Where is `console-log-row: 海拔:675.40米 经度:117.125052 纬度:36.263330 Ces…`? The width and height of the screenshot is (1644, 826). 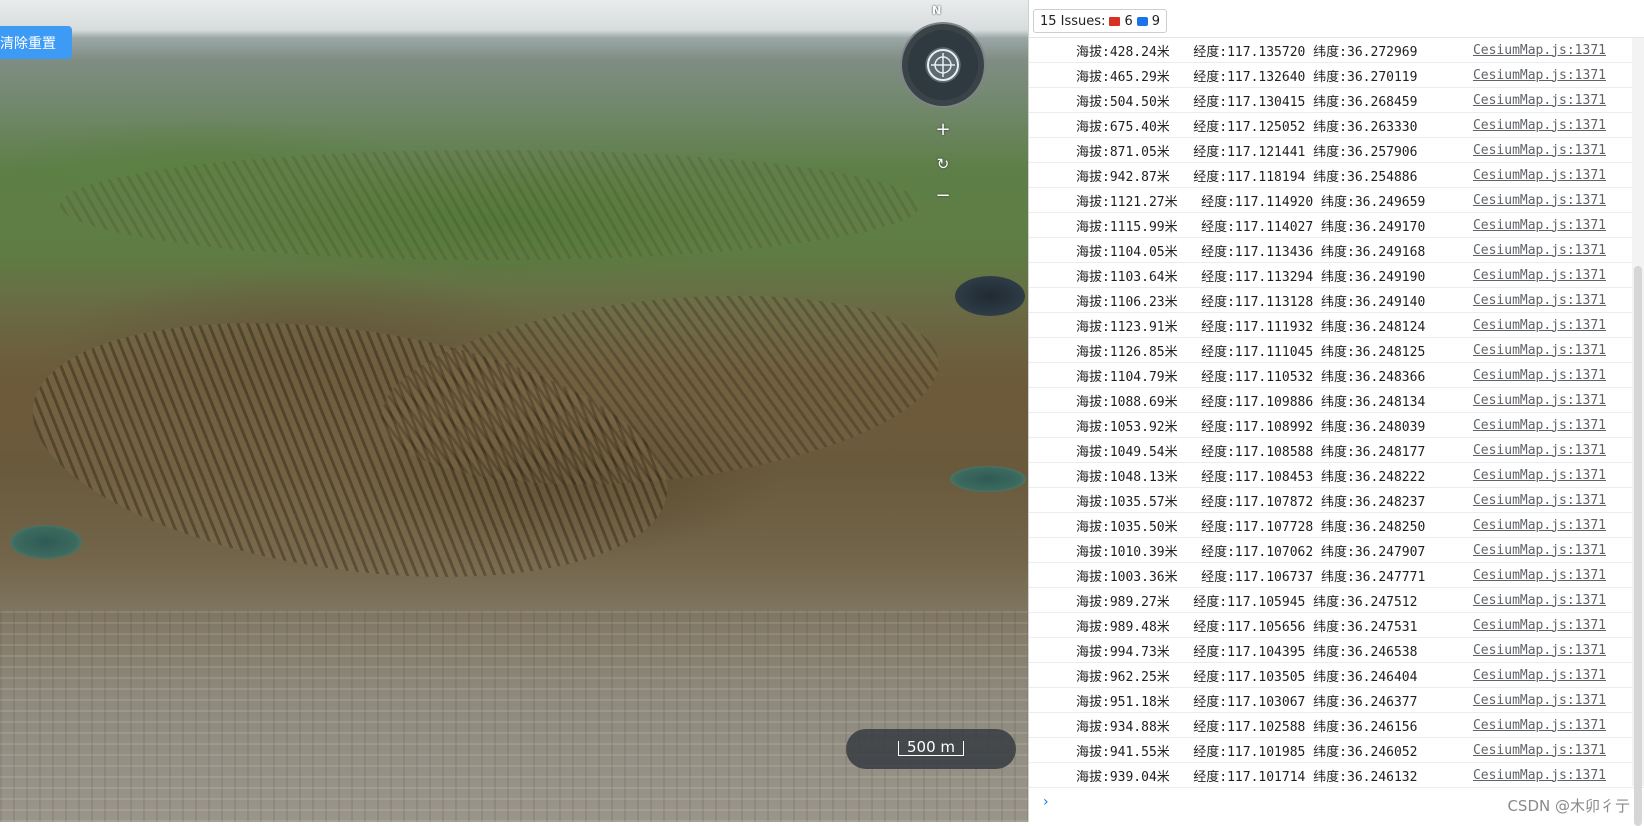 console-log-row: 海拔:675.40米 经度:117.125052 纬度:36.263330 Ces… is located at coordinates (1336, 125).